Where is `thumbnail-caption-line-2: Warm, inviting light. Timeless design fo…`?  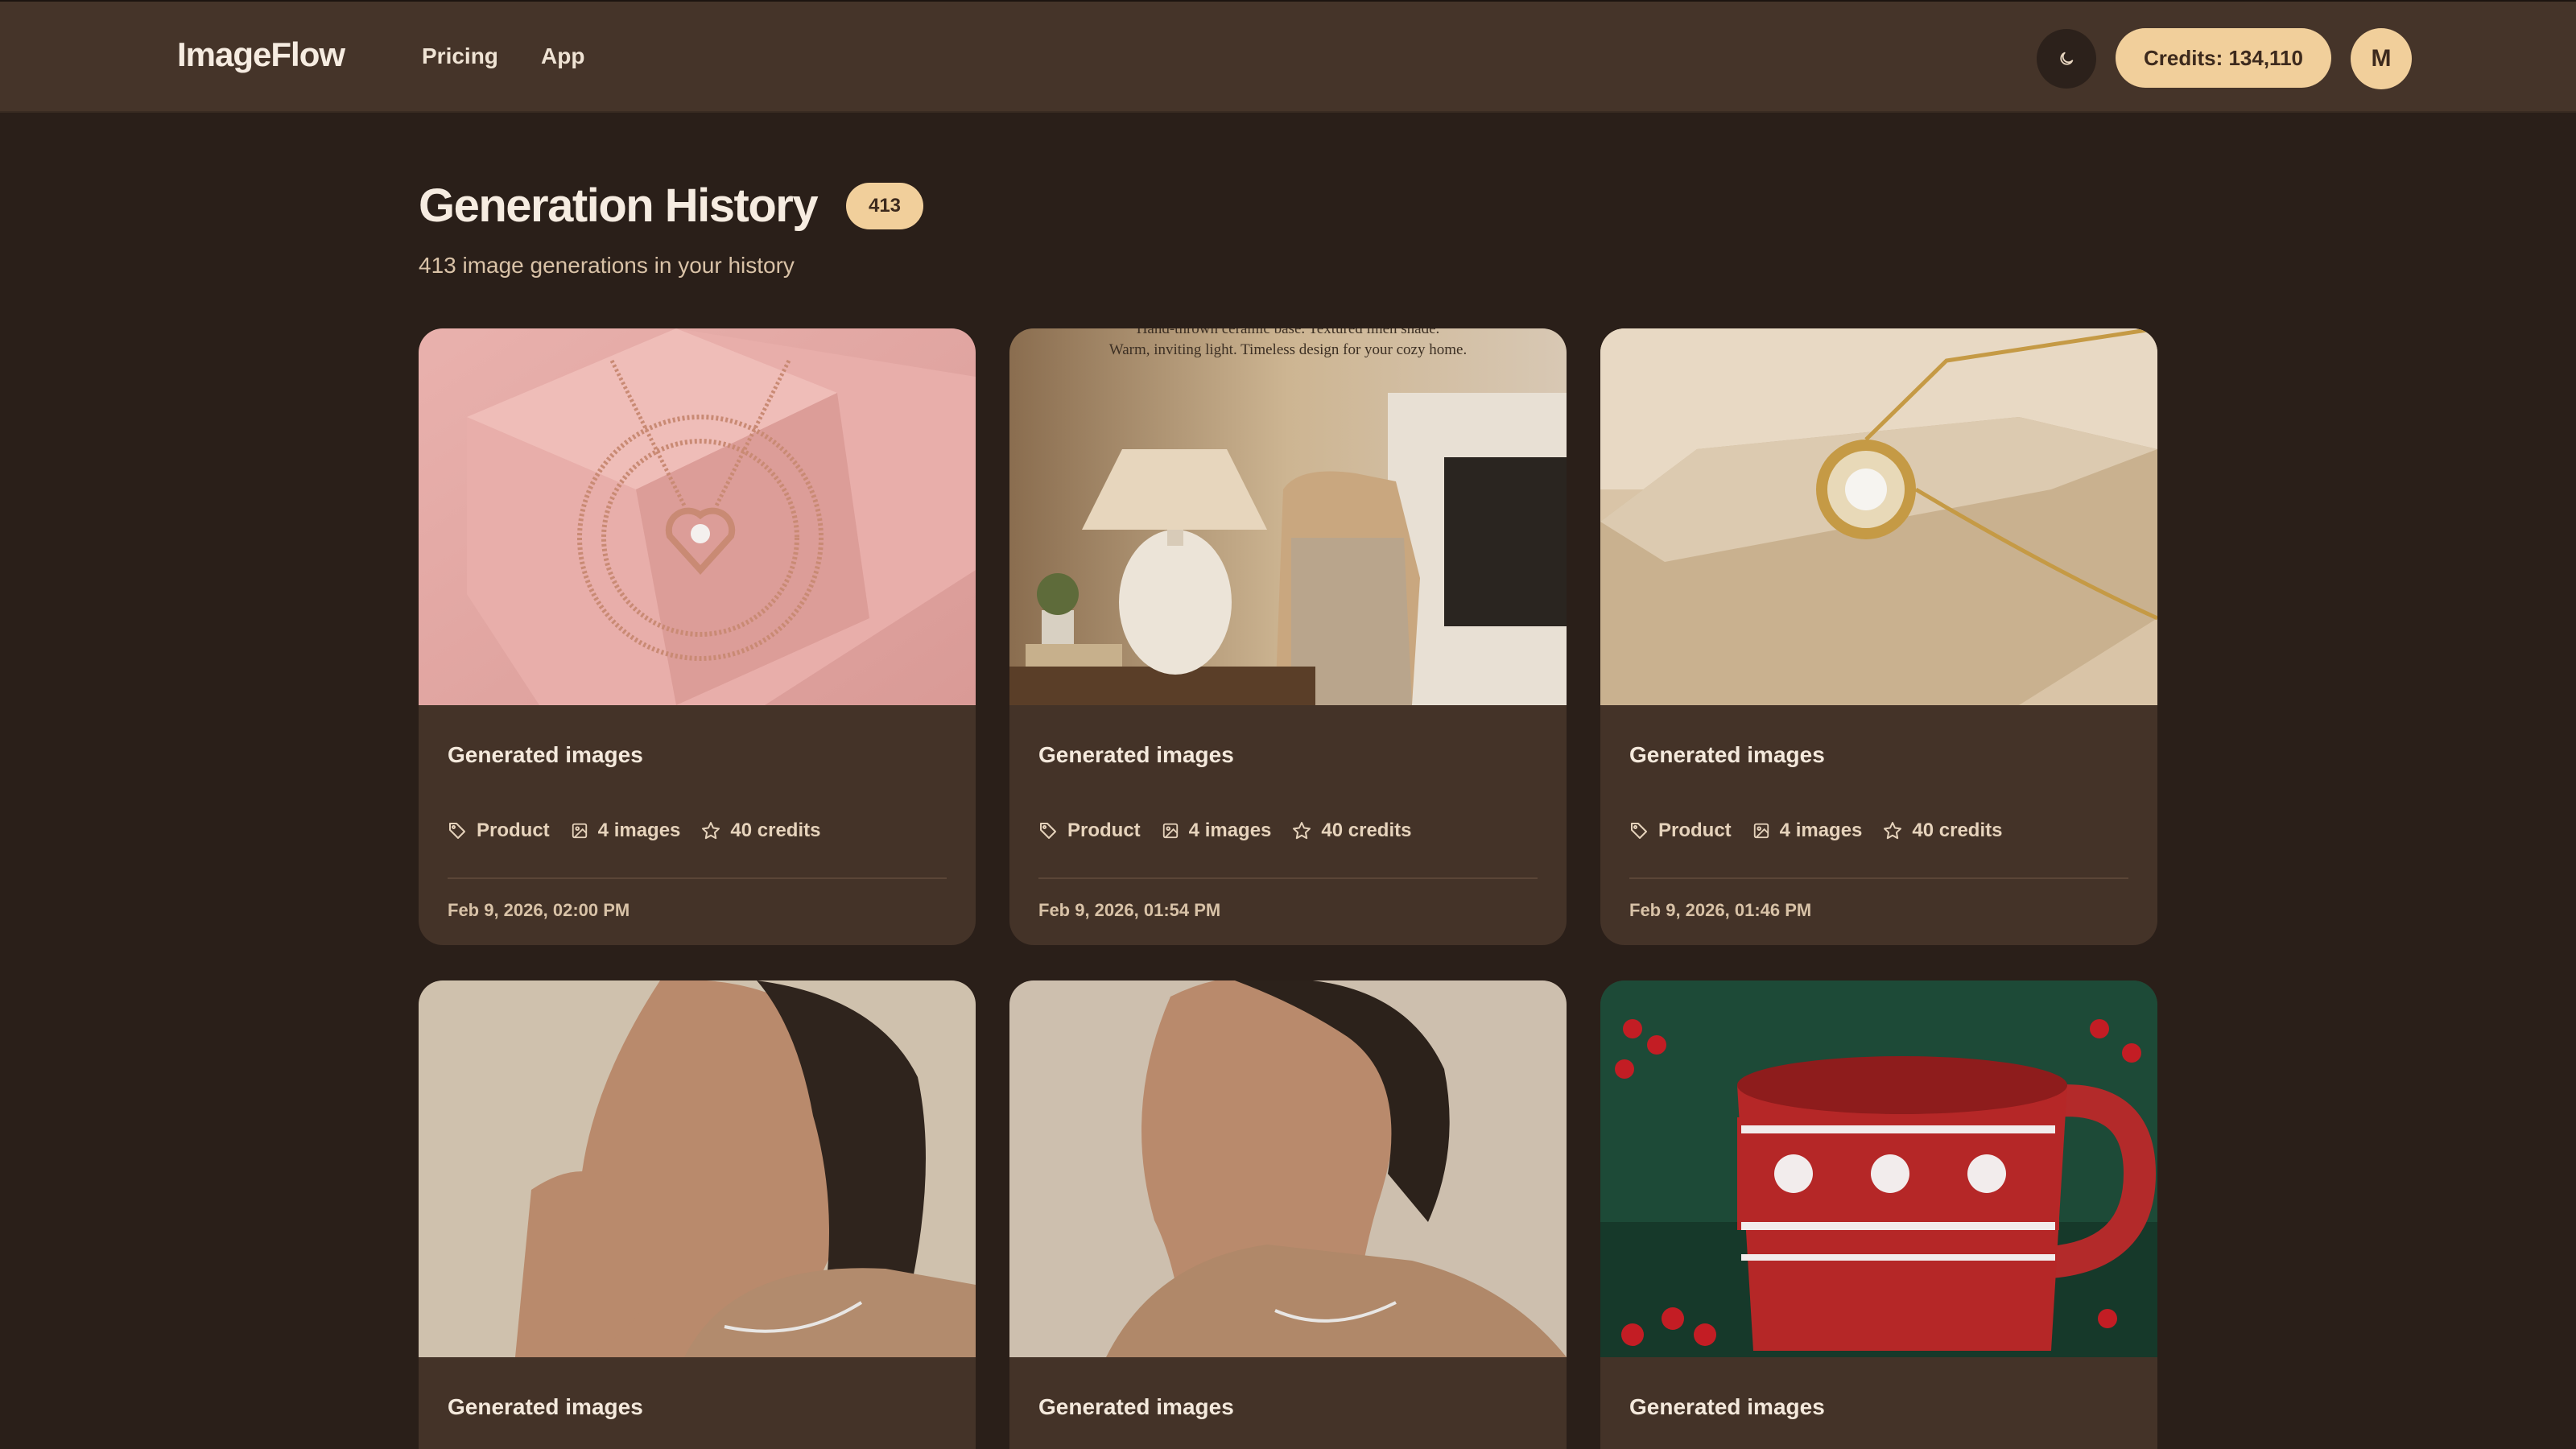
thumbnail-caption-line-2: Warm, inviting light. Timeless design fo… is located at coordinates (1288, 349).